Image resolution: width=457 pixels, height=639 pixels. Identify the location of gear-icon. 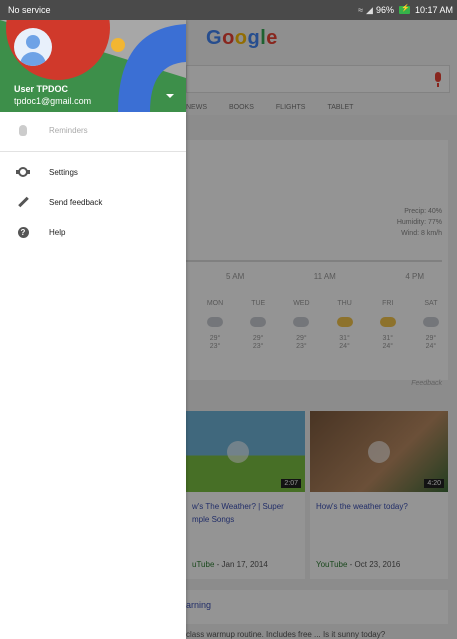
(23, 172).